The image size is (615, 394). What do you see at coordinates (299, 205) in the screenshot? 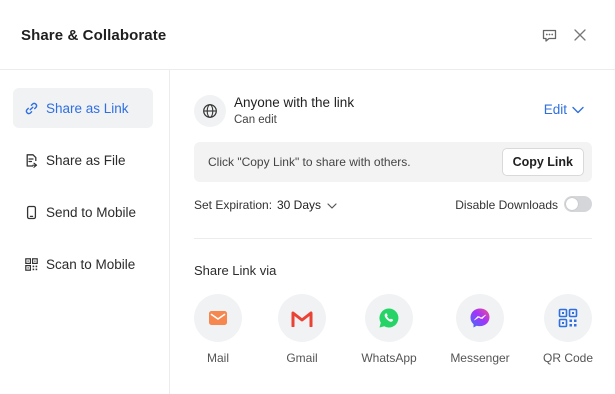
I see `expiration-value: 30 Days` at bounding box center [299, 205].